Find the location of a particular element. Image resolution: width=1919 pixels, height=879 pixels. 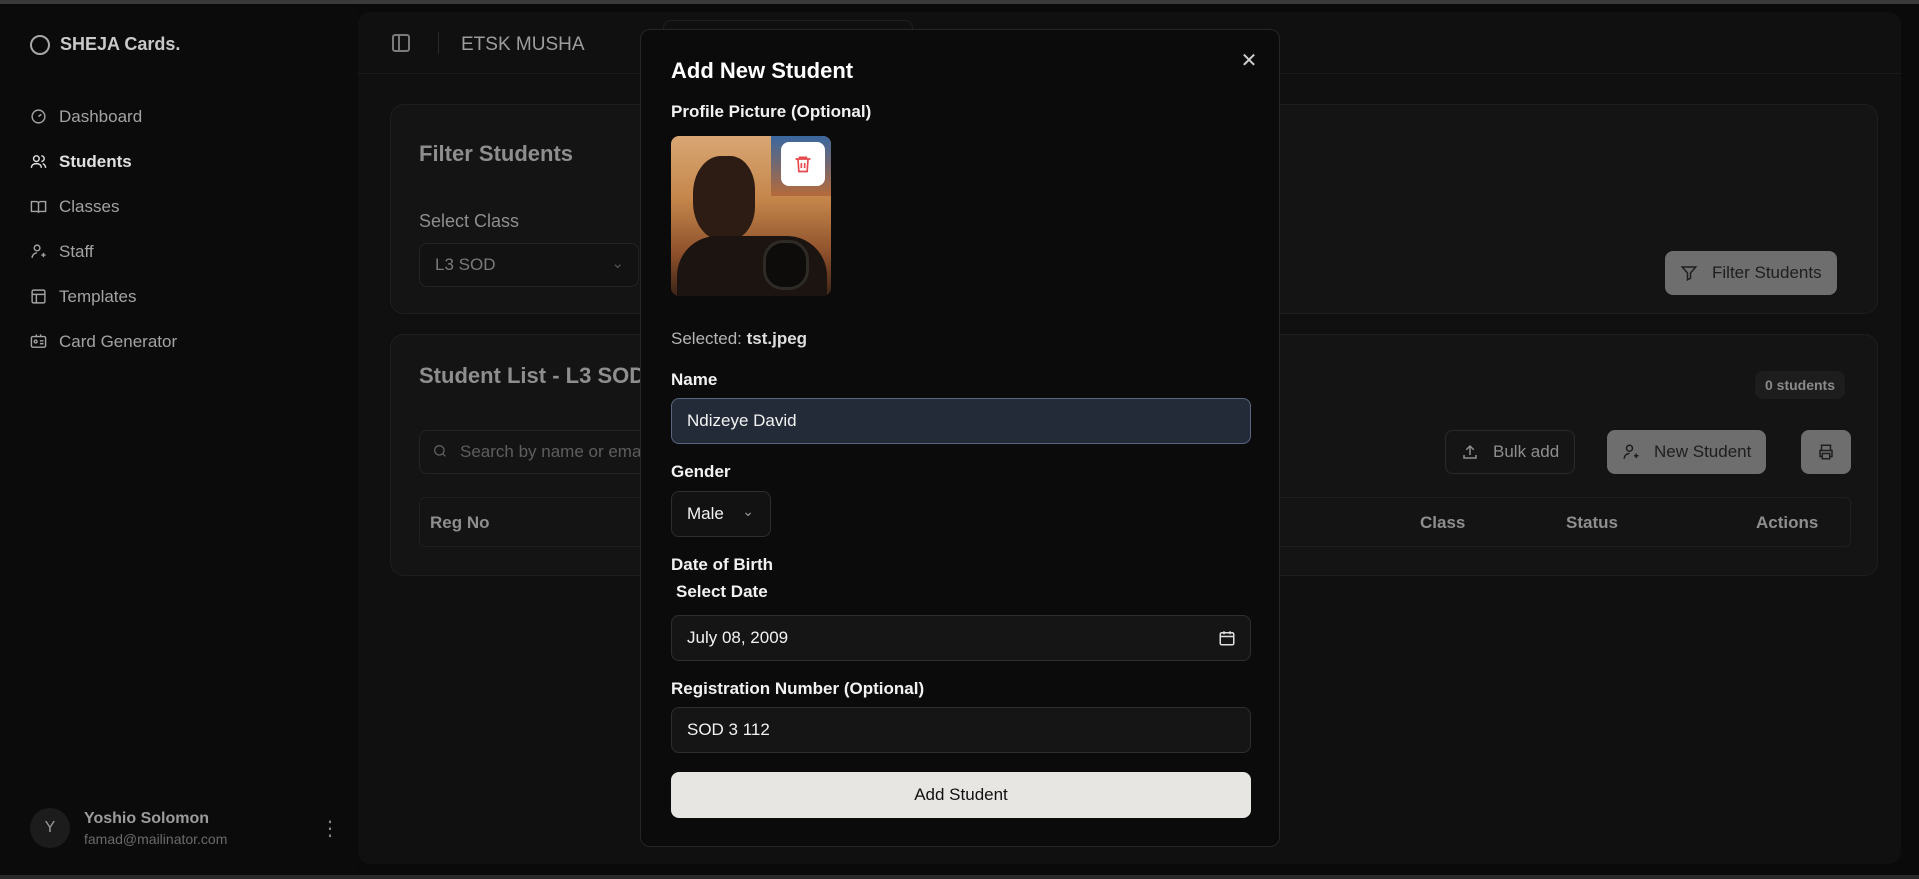

photo-backpack is located at coordinates (786, 265).